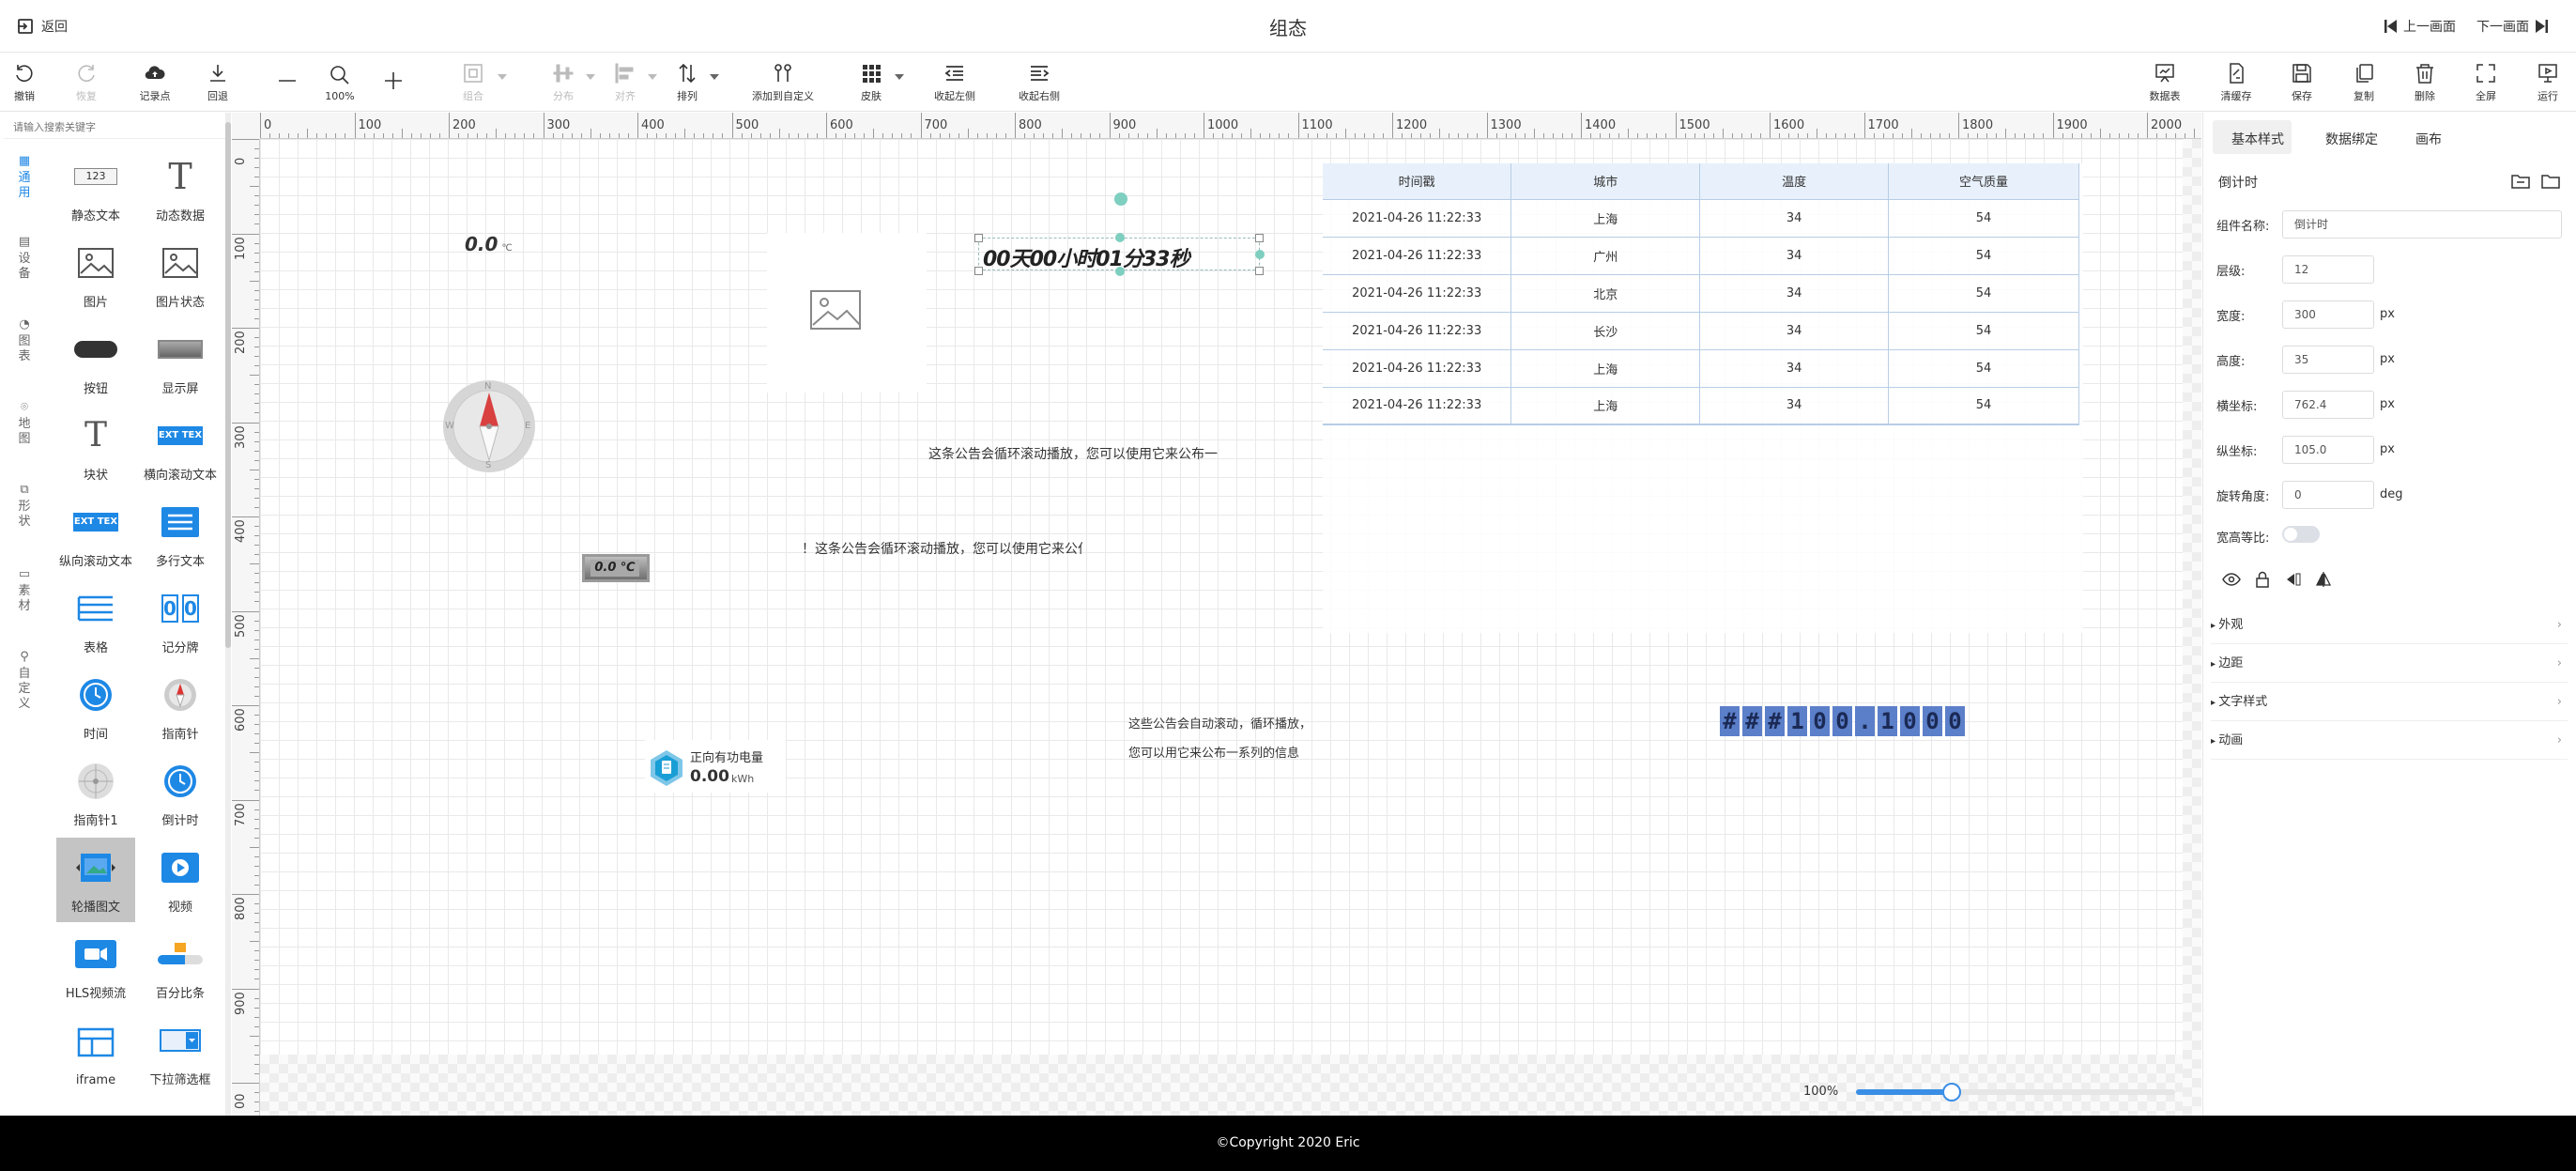 This screenshot has width=2576, height=1171. Describe the element at coordinates (2015, 1092) in the screenshot. I see `zoom-slider` at that location.